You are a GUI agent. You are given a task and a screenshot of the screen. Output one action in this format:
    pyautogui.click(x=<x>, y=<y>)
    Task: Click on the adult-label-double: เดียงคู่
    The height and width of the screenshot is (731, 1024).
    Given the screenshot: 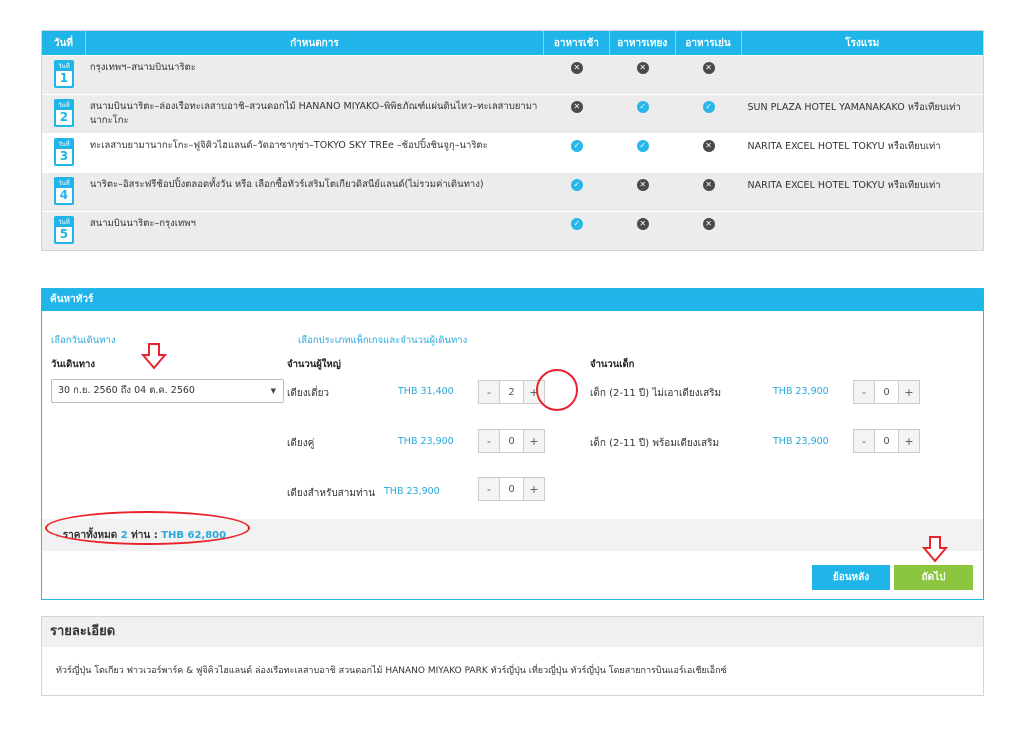 What is the action you would take?
    pyautogui.click(x=301, y=443)
    